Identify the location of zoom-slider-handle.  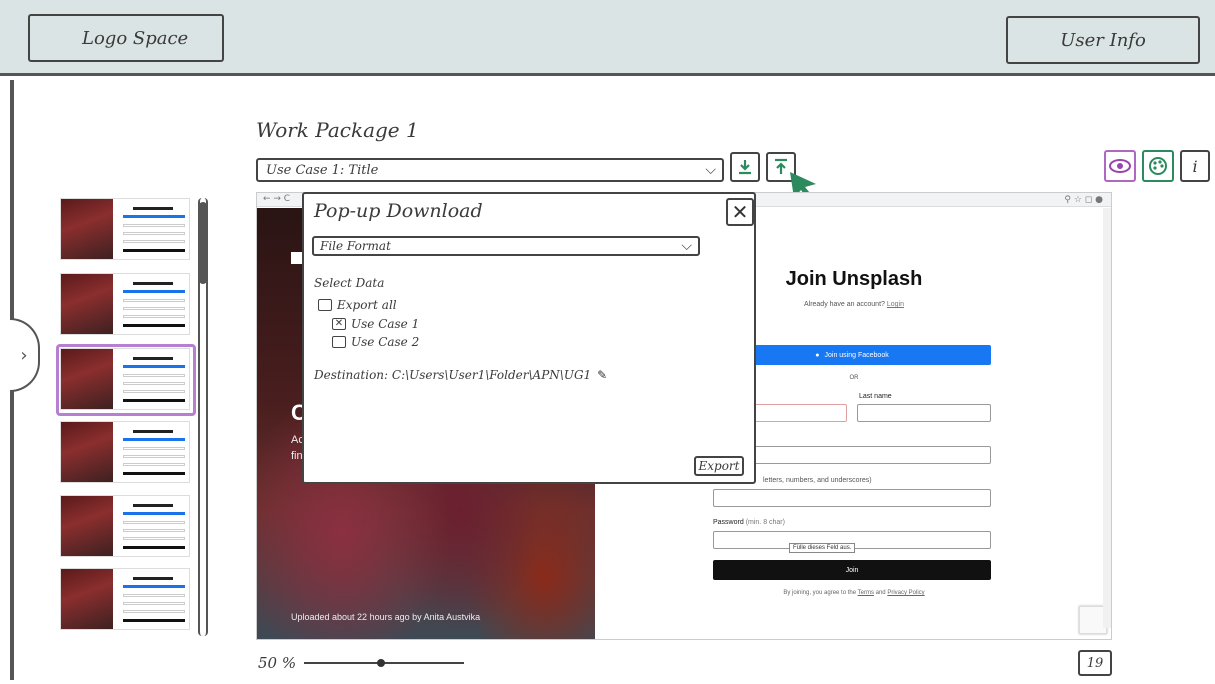
(381, 663).